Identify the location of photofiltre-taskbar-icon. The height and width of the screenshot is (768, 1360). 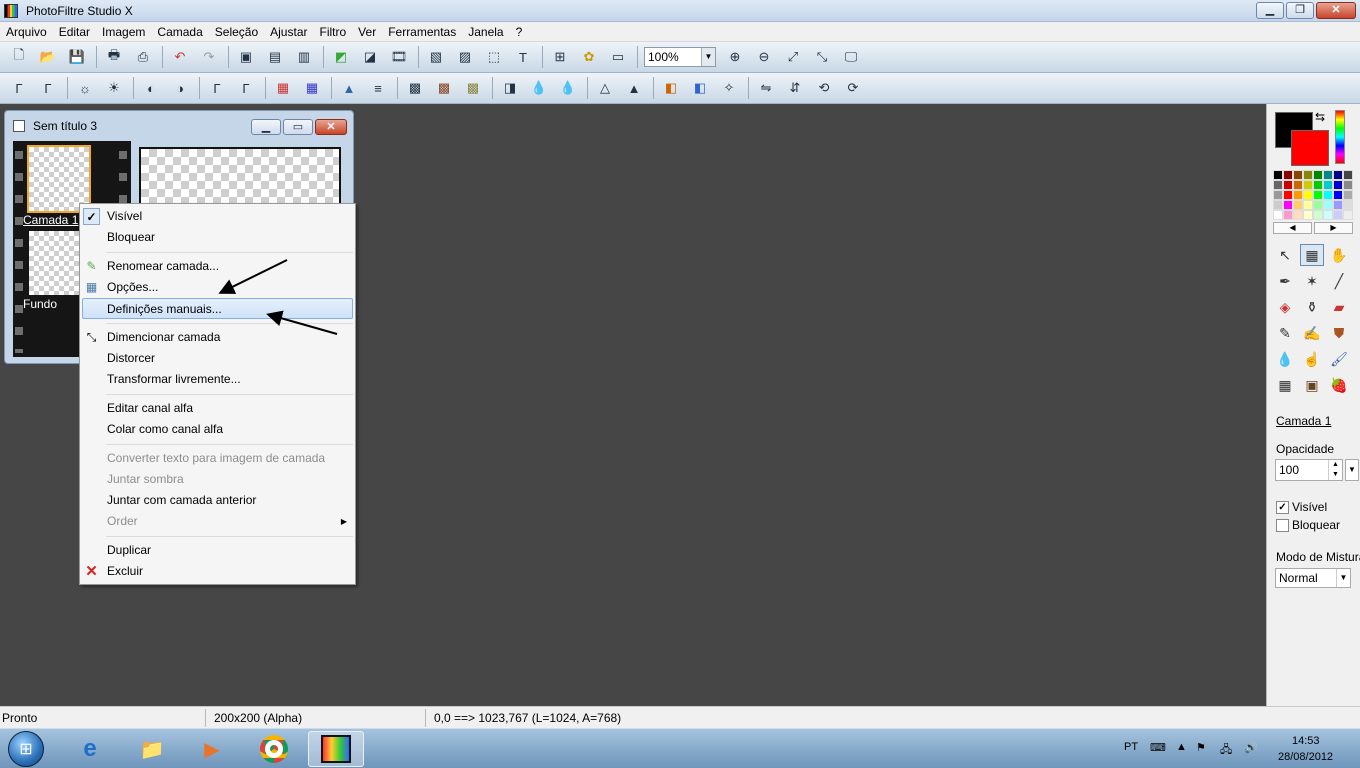
(336, 749).